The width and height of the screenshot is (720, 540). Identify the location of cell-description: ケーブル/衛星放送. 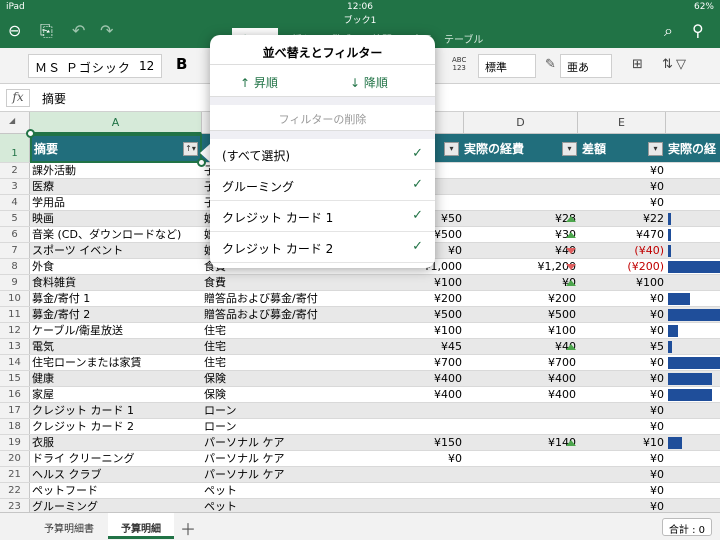
(116, 331).